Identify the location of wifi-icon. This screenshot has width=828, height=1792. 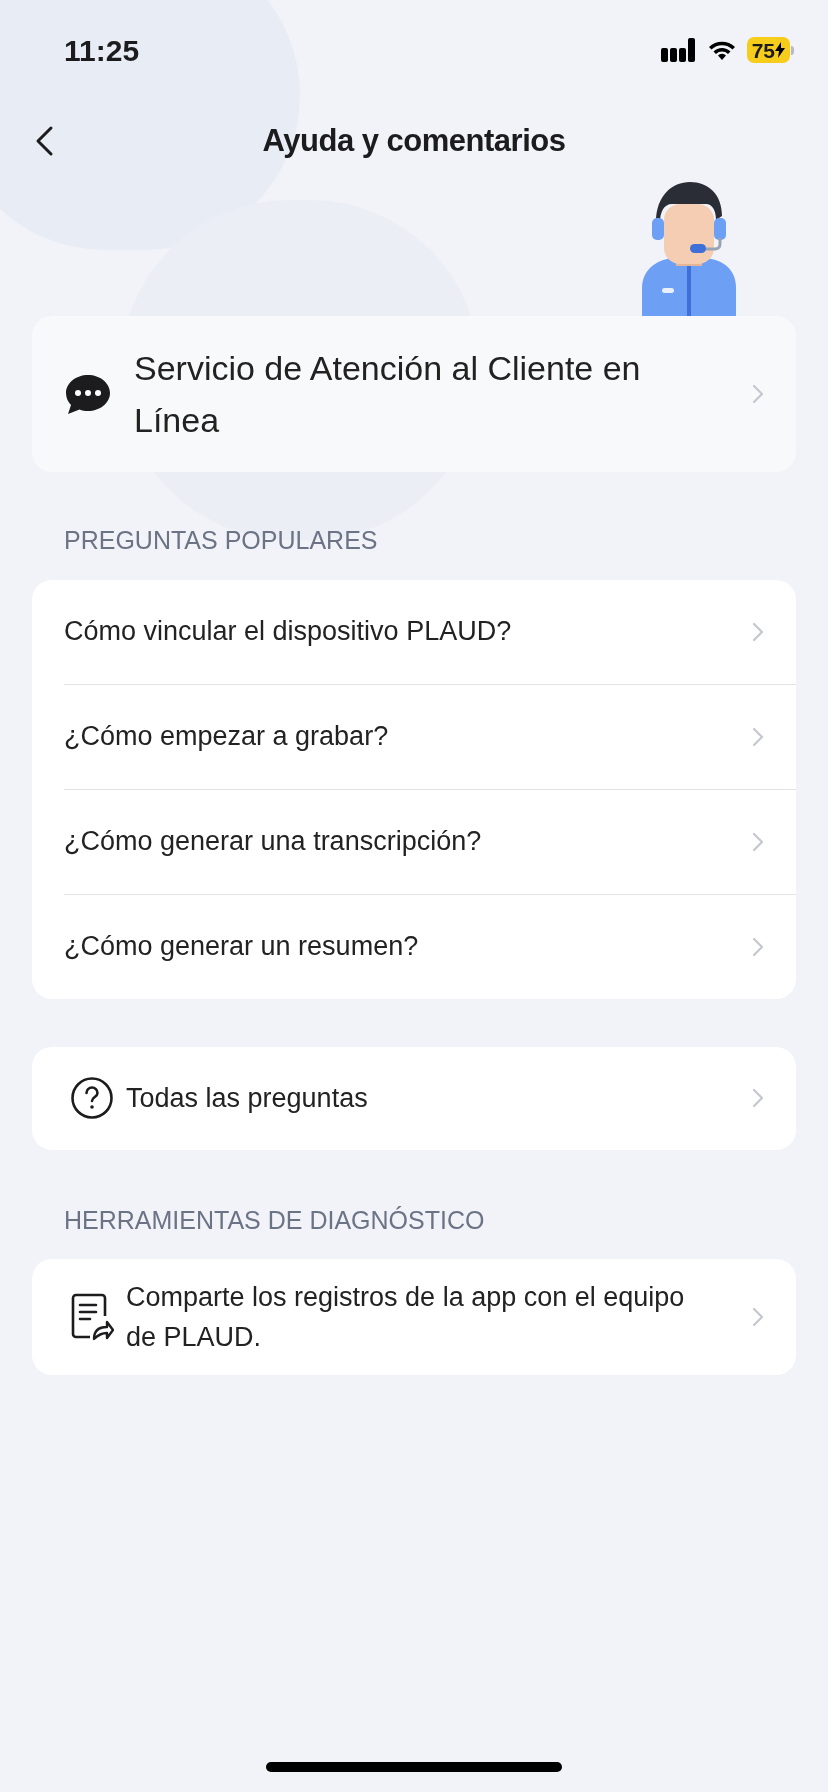
(721, 50).